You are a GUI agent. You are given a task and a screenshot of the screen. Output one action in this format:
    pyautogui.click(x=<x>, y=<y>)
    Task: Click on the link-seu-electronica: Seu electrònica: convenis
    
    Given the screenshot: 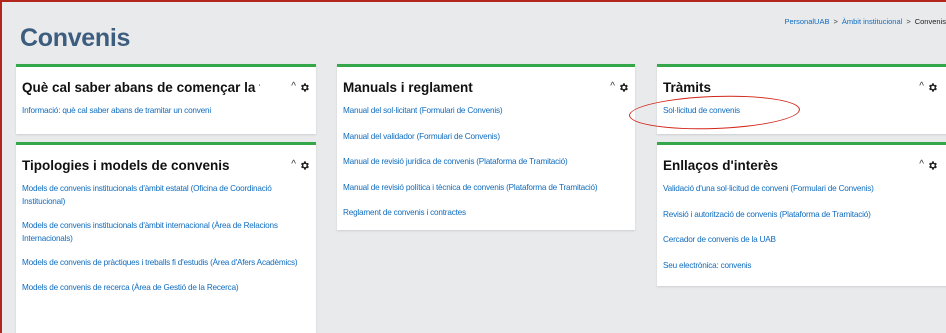 What is the action you would take?
    pyautogui.click(x=804, y=266)
    